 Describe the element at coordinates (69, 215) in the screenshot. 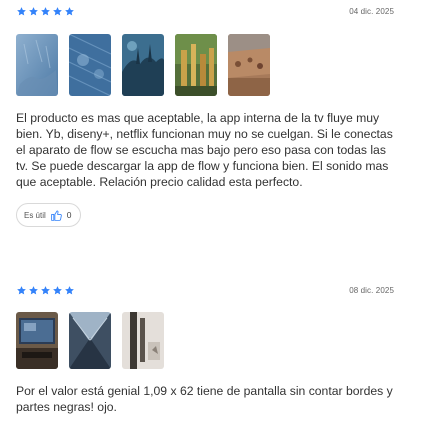

I see `helpful-count: 0` at that location.